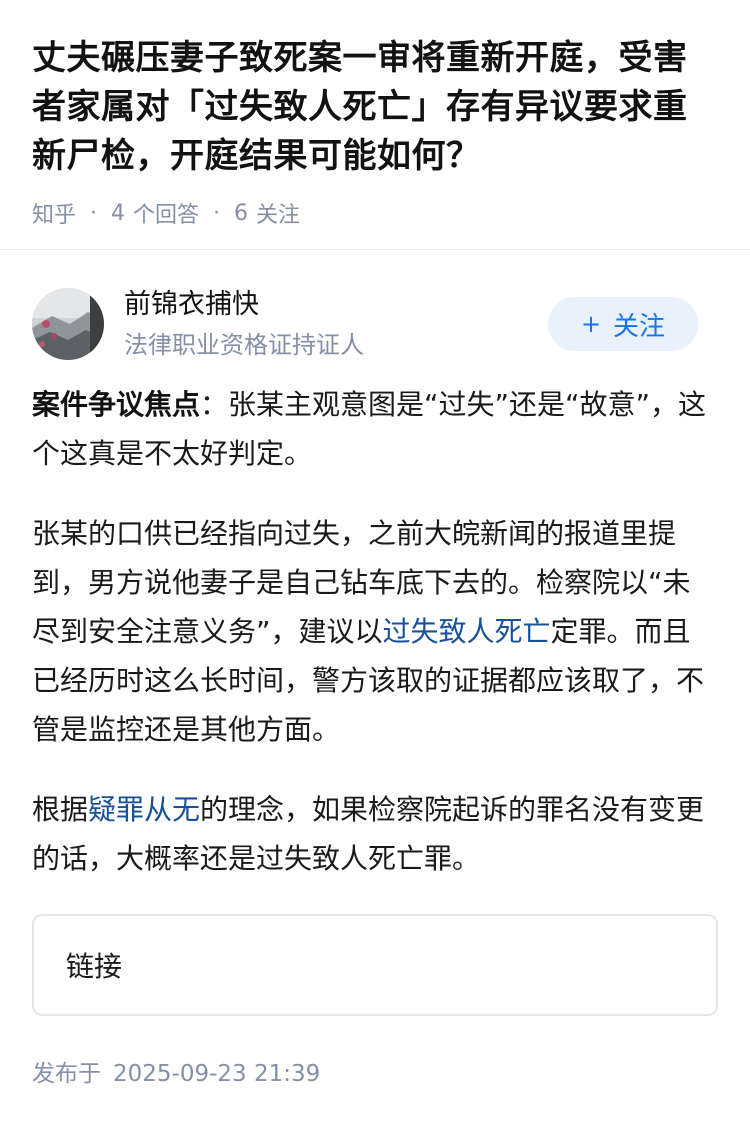 This screenshot has height=1130, width=750. I want to click on link-card-label: 链接, so click(94, 966).